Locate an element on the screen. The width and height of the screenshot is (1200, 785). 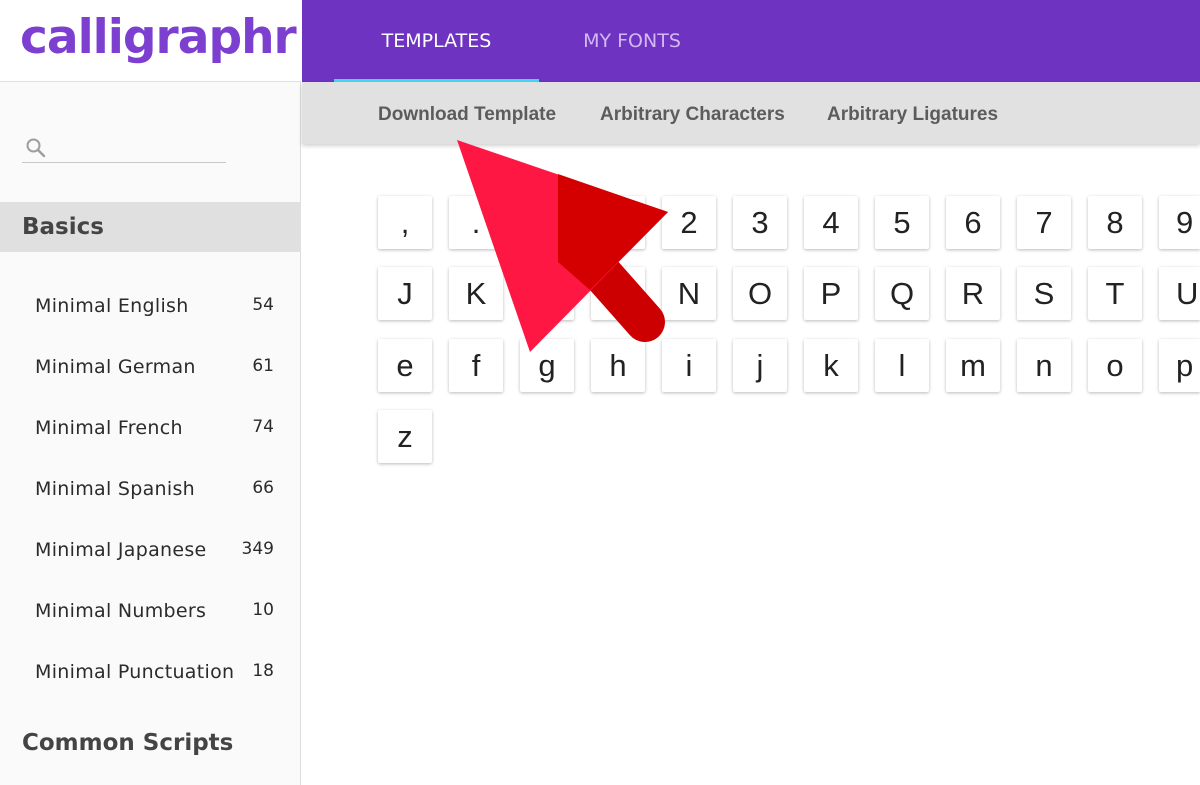
sidebar-item-label: Minimal Numbers is located at coordinates (121, 611).